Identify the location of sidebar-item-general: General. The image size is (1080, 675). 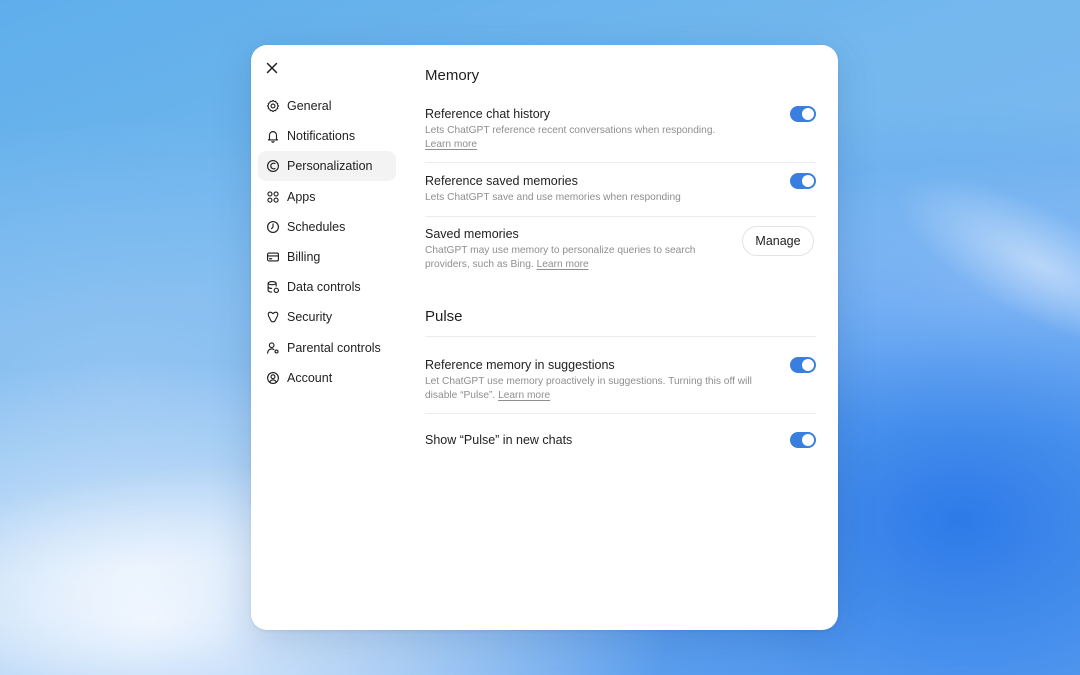
(327, 106).